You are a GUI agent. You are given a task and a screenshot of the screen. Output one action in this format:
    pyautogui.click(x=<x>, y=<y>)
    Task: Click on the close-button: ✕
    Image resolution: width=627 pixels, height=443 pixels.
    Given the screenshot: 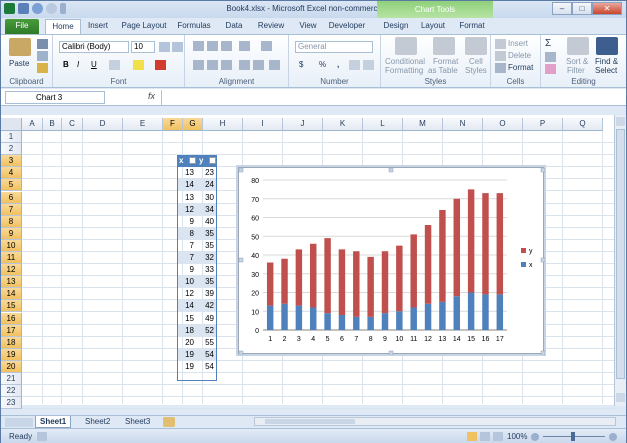 What is the action you would take?
    pyautogui.click(x=607, y=8)
    